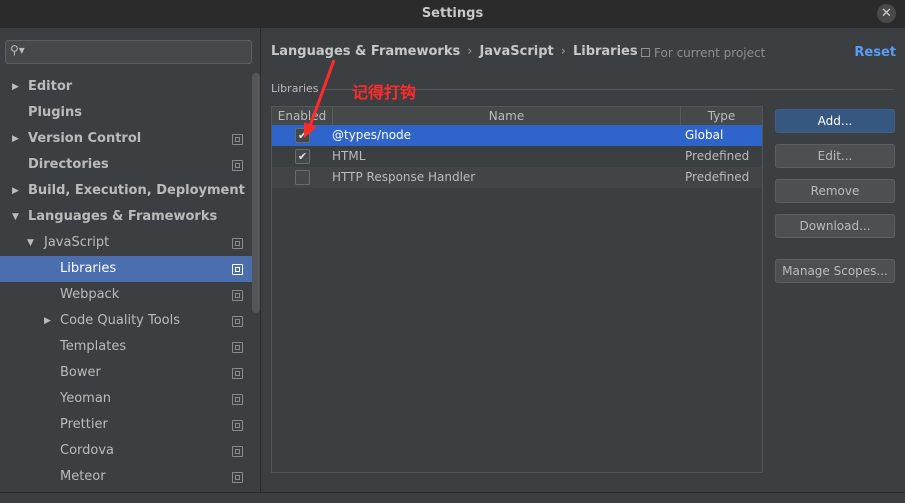  I want to click on bottom-bar, so click(452, 497).